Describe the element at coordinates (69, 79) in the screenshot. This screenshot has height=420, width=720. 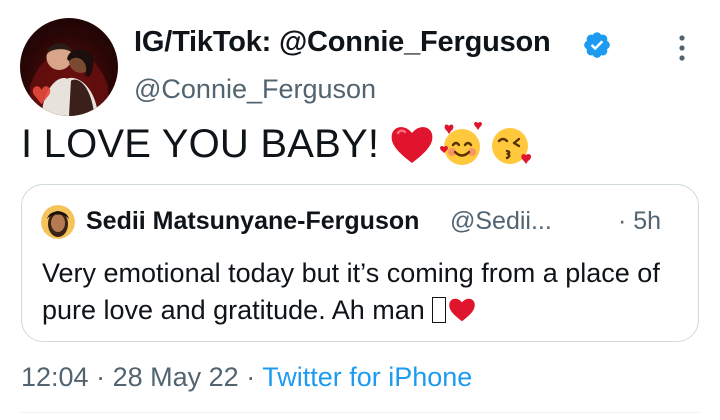
I see `avatar-photo` at that location.